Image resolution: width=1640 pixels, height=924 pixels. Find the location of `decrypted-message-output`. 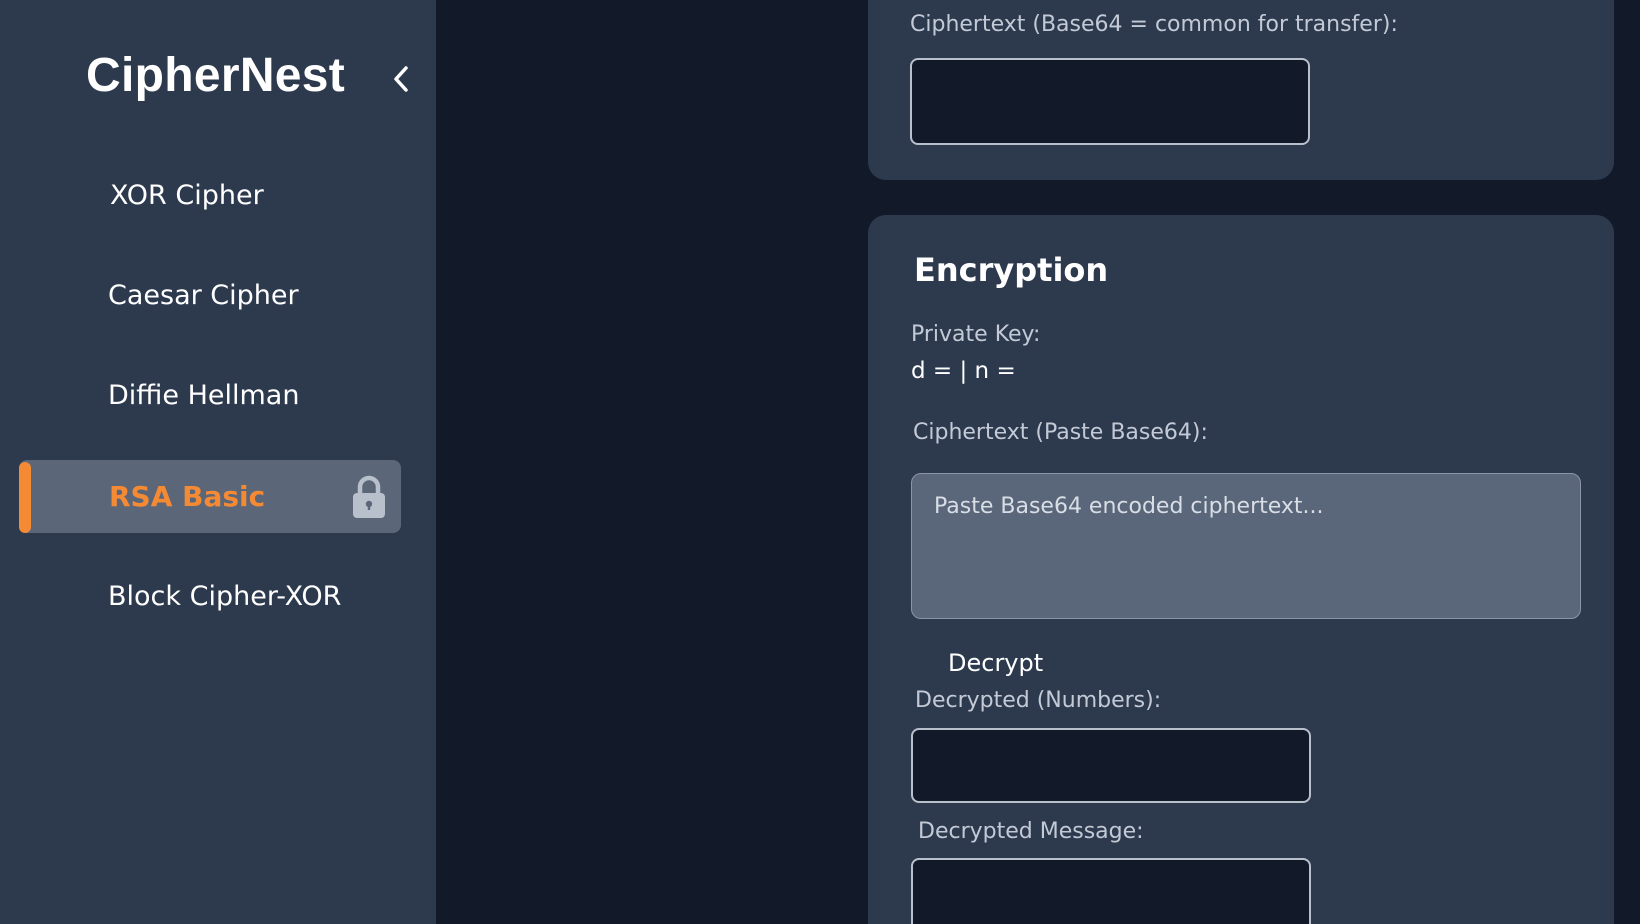

decrypted-message-output is located at coordinates (1111, 891).